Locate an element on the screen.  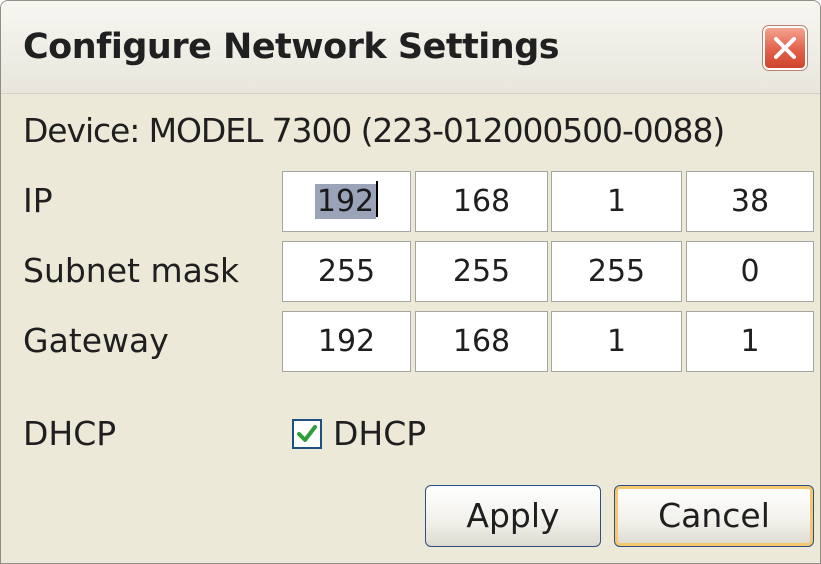
dhcp-checkbox is located at coordinates (307, 434).